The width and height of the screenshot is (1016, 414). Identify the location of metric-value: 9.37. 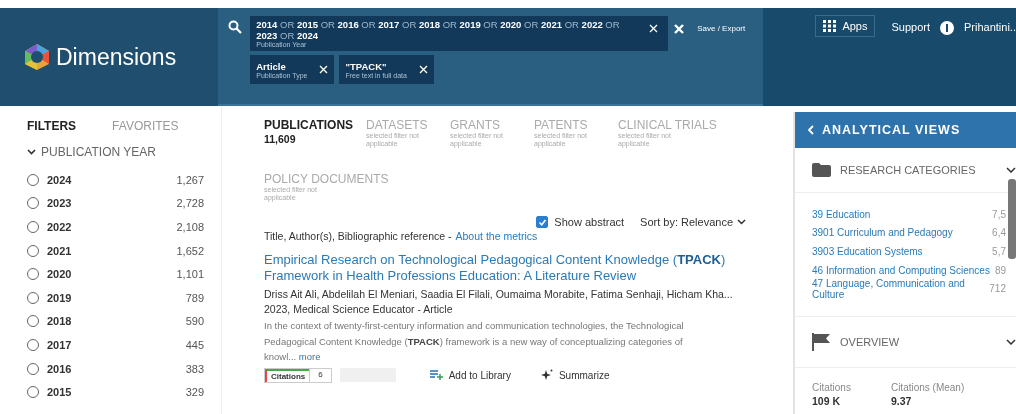
(901, 400).